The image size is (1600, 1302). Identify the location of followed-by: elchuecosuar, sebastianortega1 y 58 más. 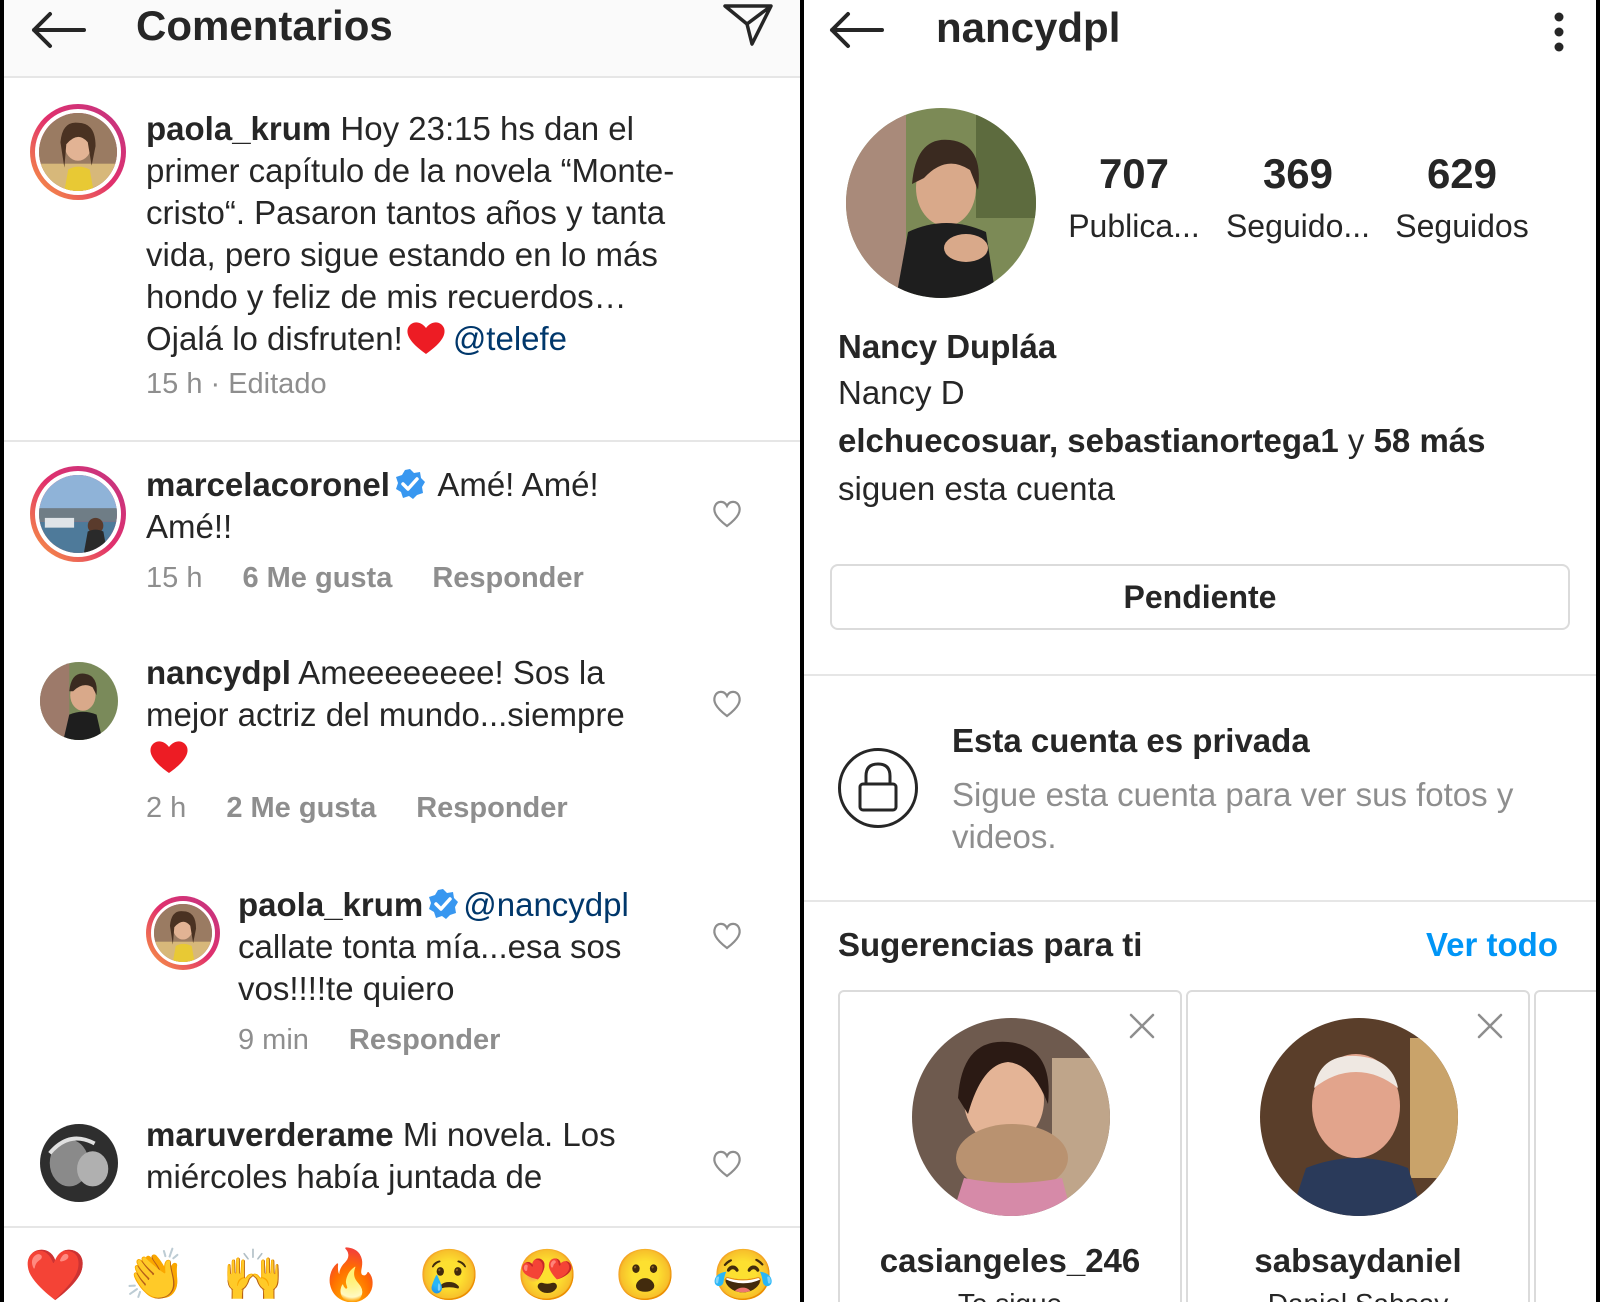
(1162, 441).